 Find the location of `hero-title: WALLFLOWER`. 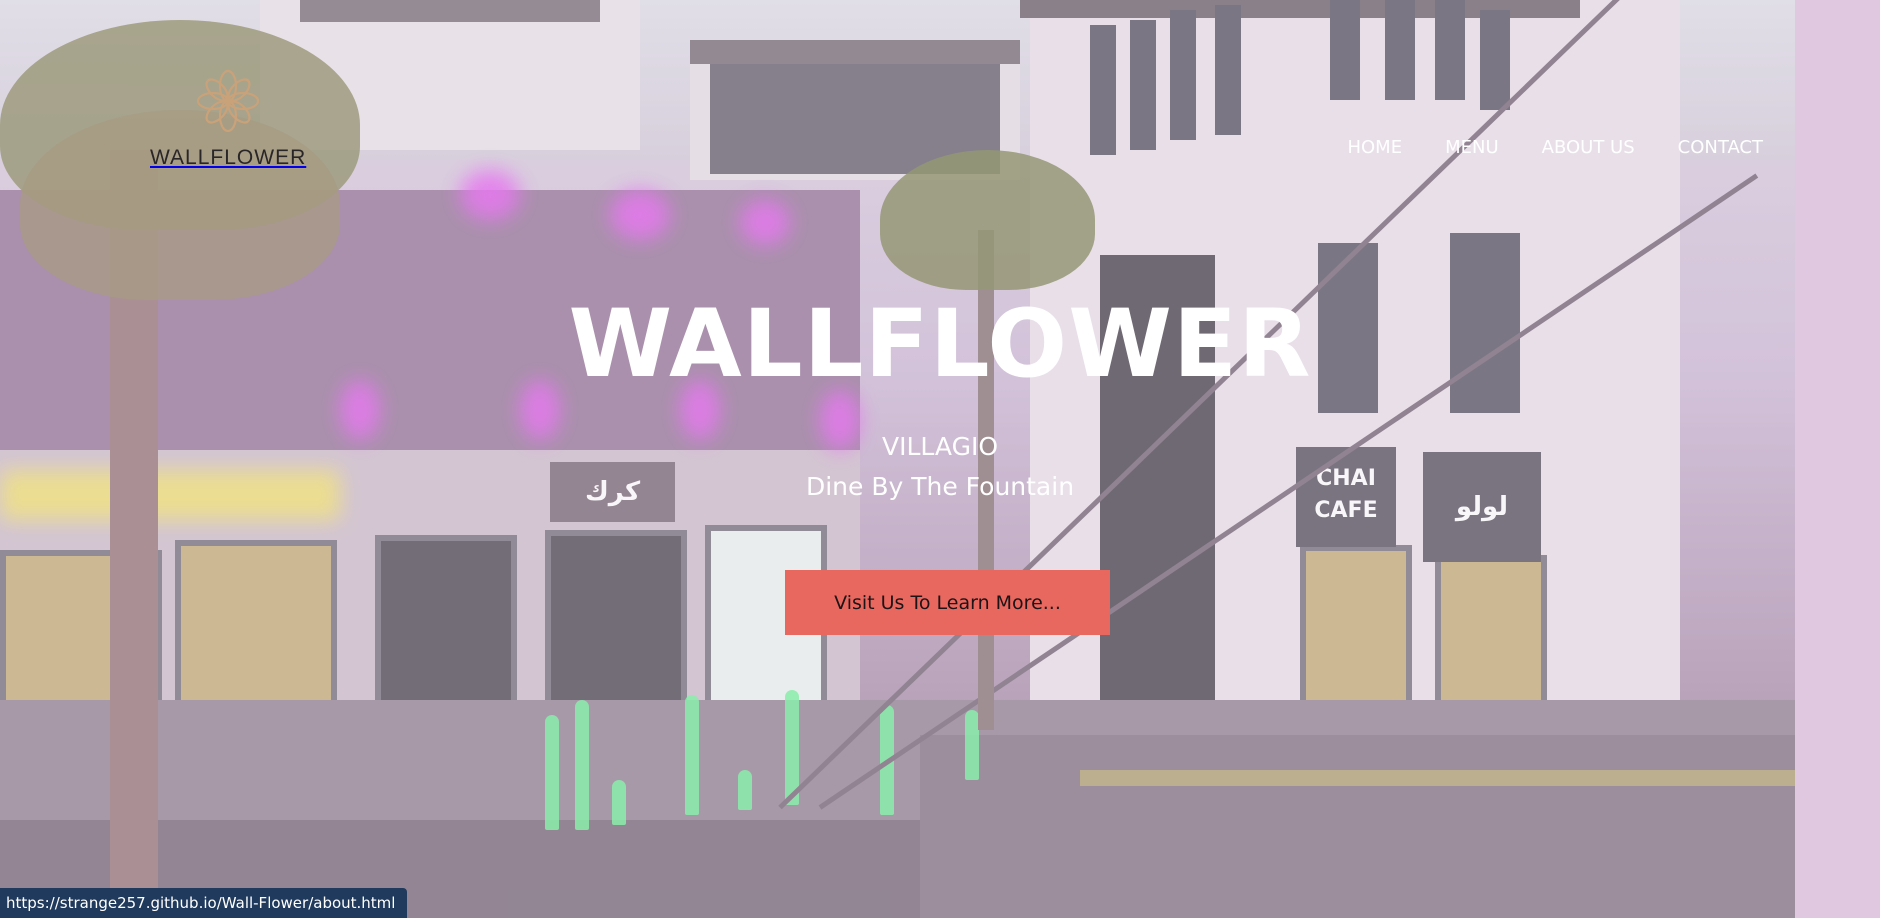

hero-title: WALLFLOWER is located at coordinates (940, 344).